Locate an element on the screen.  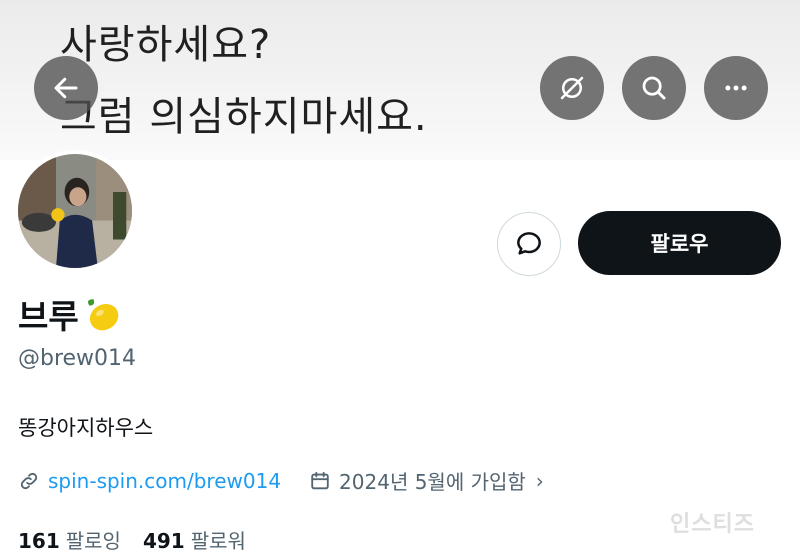
bio-text: 똥강아지하우스 is located at coordinates (86, 428).